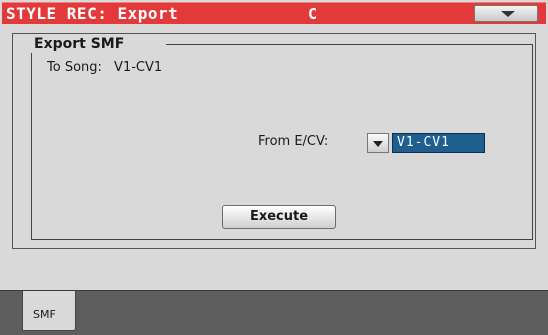 This screenshot has height=335, width=548. What do you see at coordinates (438, 143) in the screenshot?
I see `from-ecv-value: V1-CV1` at bounding box center [438, 143].